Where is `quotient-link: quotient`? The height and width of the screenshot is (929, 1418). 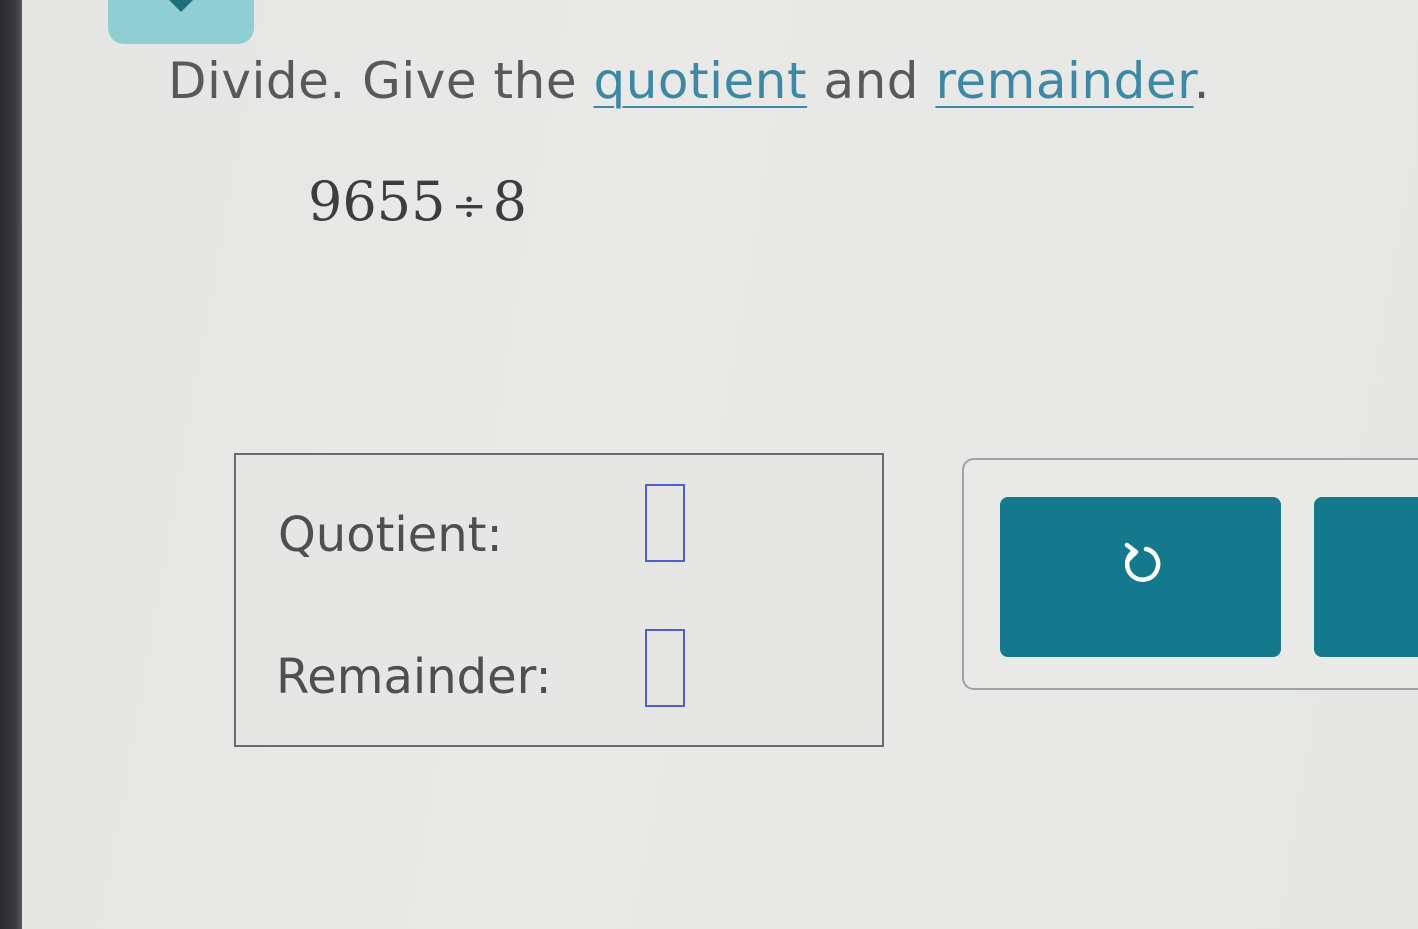 quotient-link: quotient is located at coordinates (701, 81).